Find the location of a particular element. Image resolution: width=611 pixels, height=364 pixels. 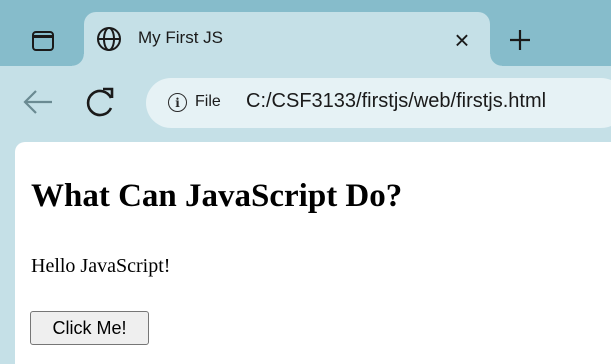

new-tab-button is located at coordinates (520, 40).